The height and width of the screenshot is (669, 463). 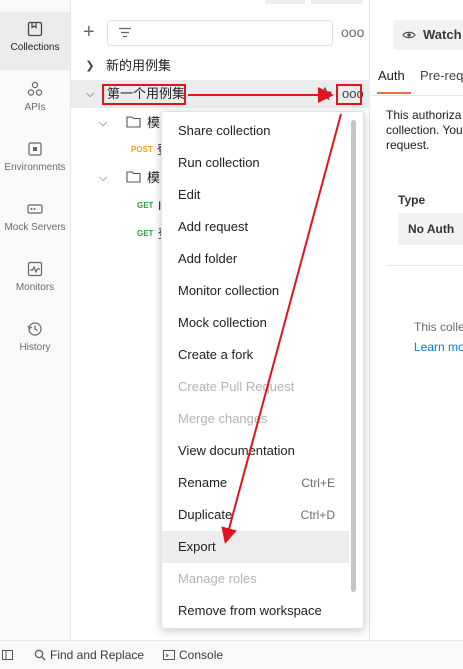 What do you see at coordinates (409, 35) in the screenshot?
I see `eye-icon` at bounding box center [409, 35].